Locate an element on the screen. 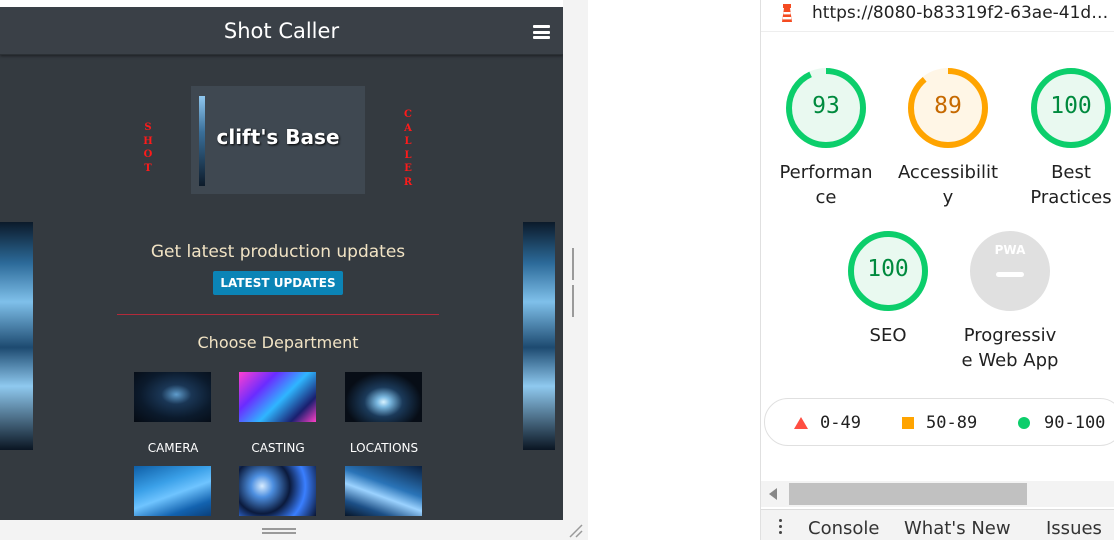 This screenshot has height=540, width=1114. score-label: Accessibilit y is located at coordinates (948, 185).